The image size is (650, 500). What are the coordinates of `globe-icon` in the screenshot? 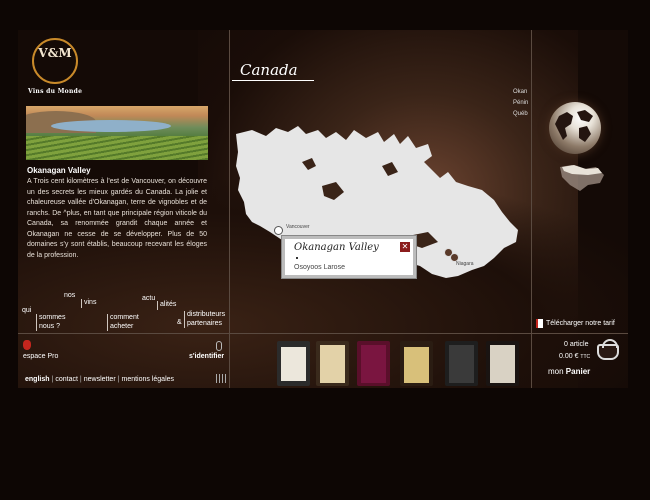 It's located at (575, 128).